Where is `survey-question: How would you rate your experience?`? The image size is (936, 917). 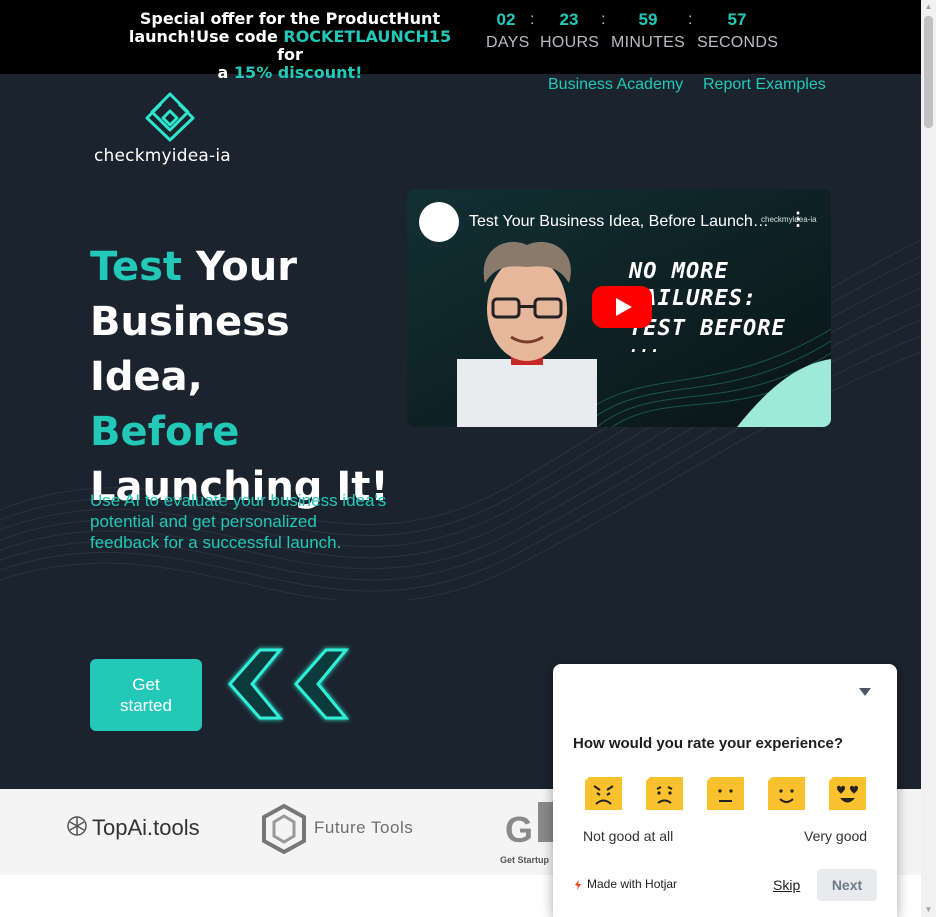
survey-question: How would you rate your experience? is located at coordinates (708, 743).